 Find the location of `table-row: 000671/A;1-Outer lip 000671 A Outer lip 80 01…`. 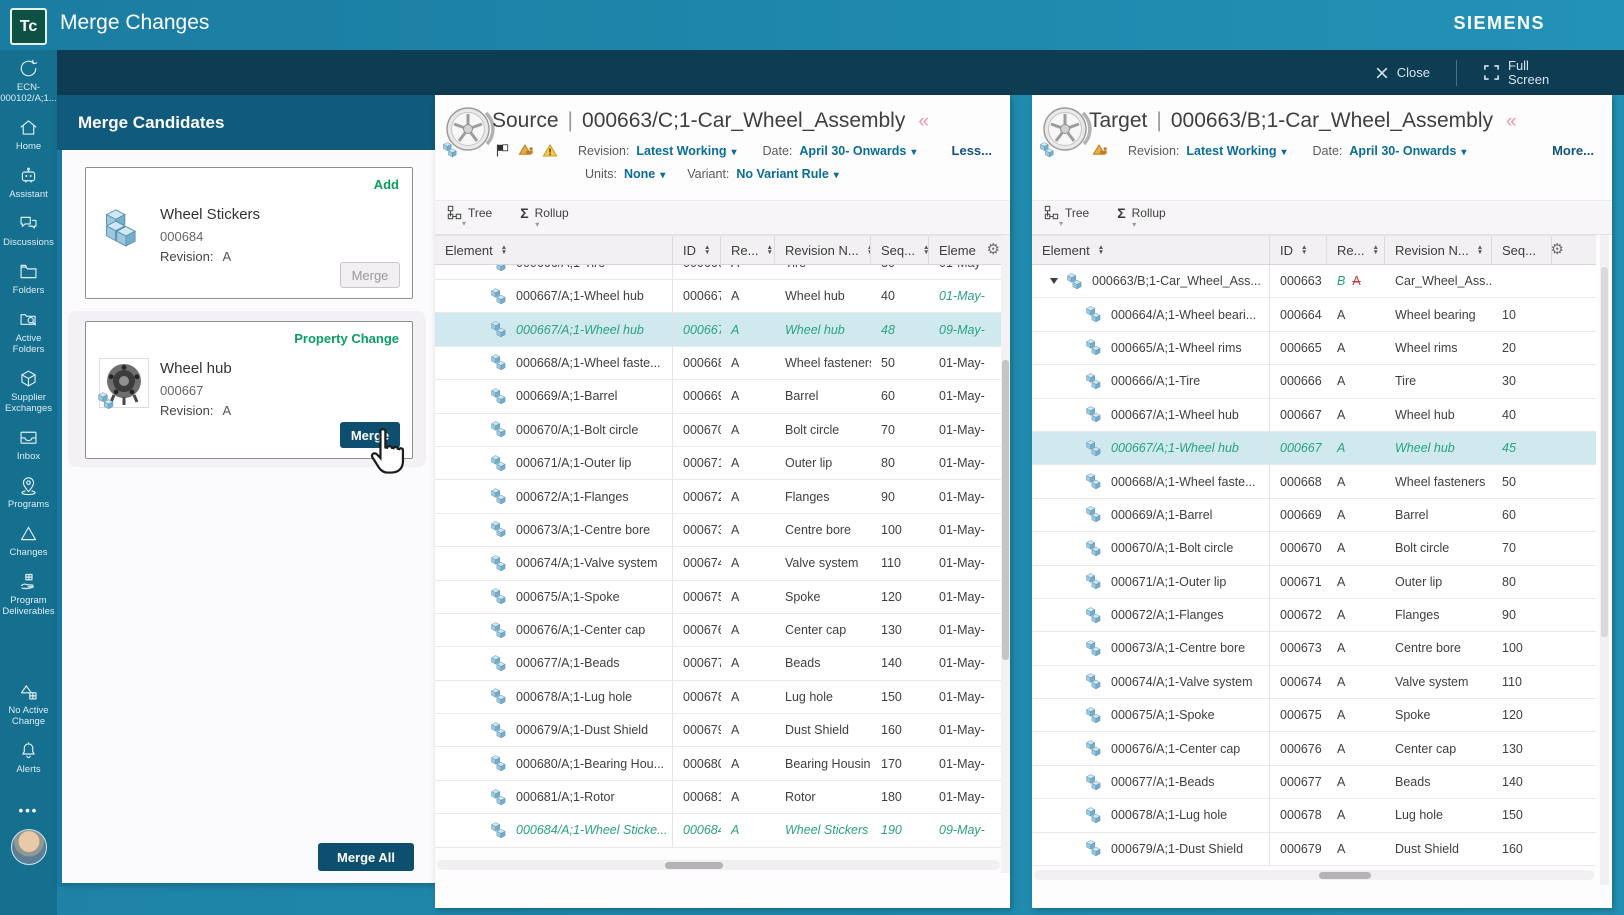

table-row: 000671/A;1-Outer lip 000671 A Outer lip 80 01… is located at coordinates (718, 463).